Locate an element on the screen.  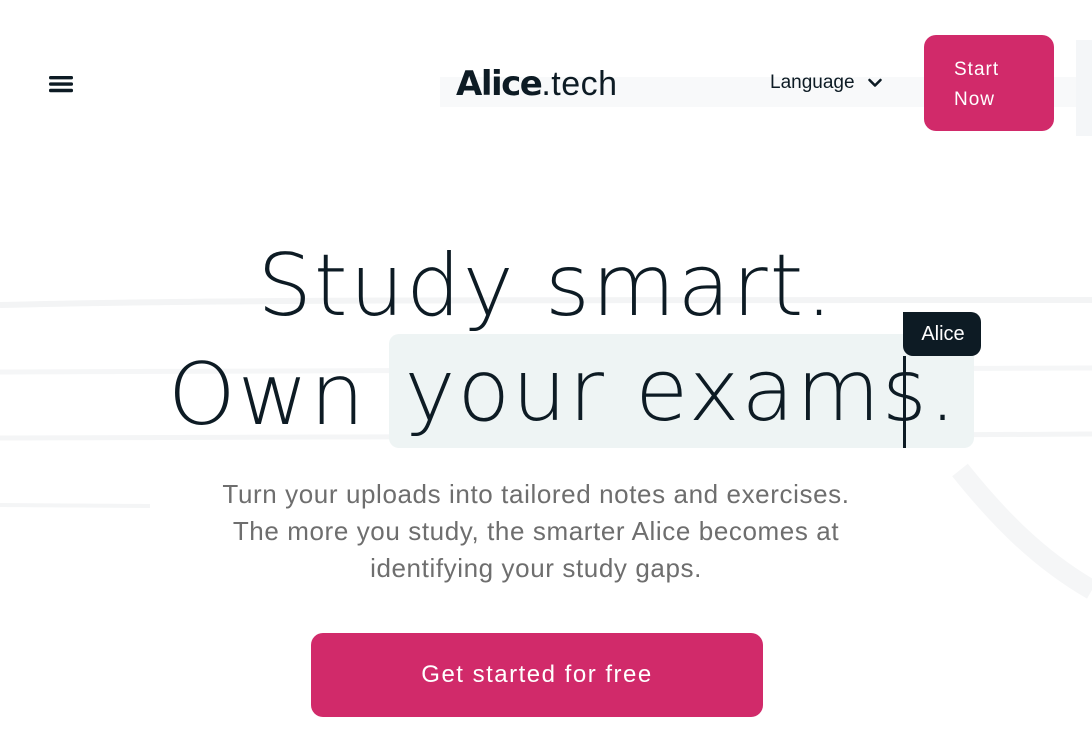
alice-tech-logo: Alice .tech is located at coordinates (537, 84).